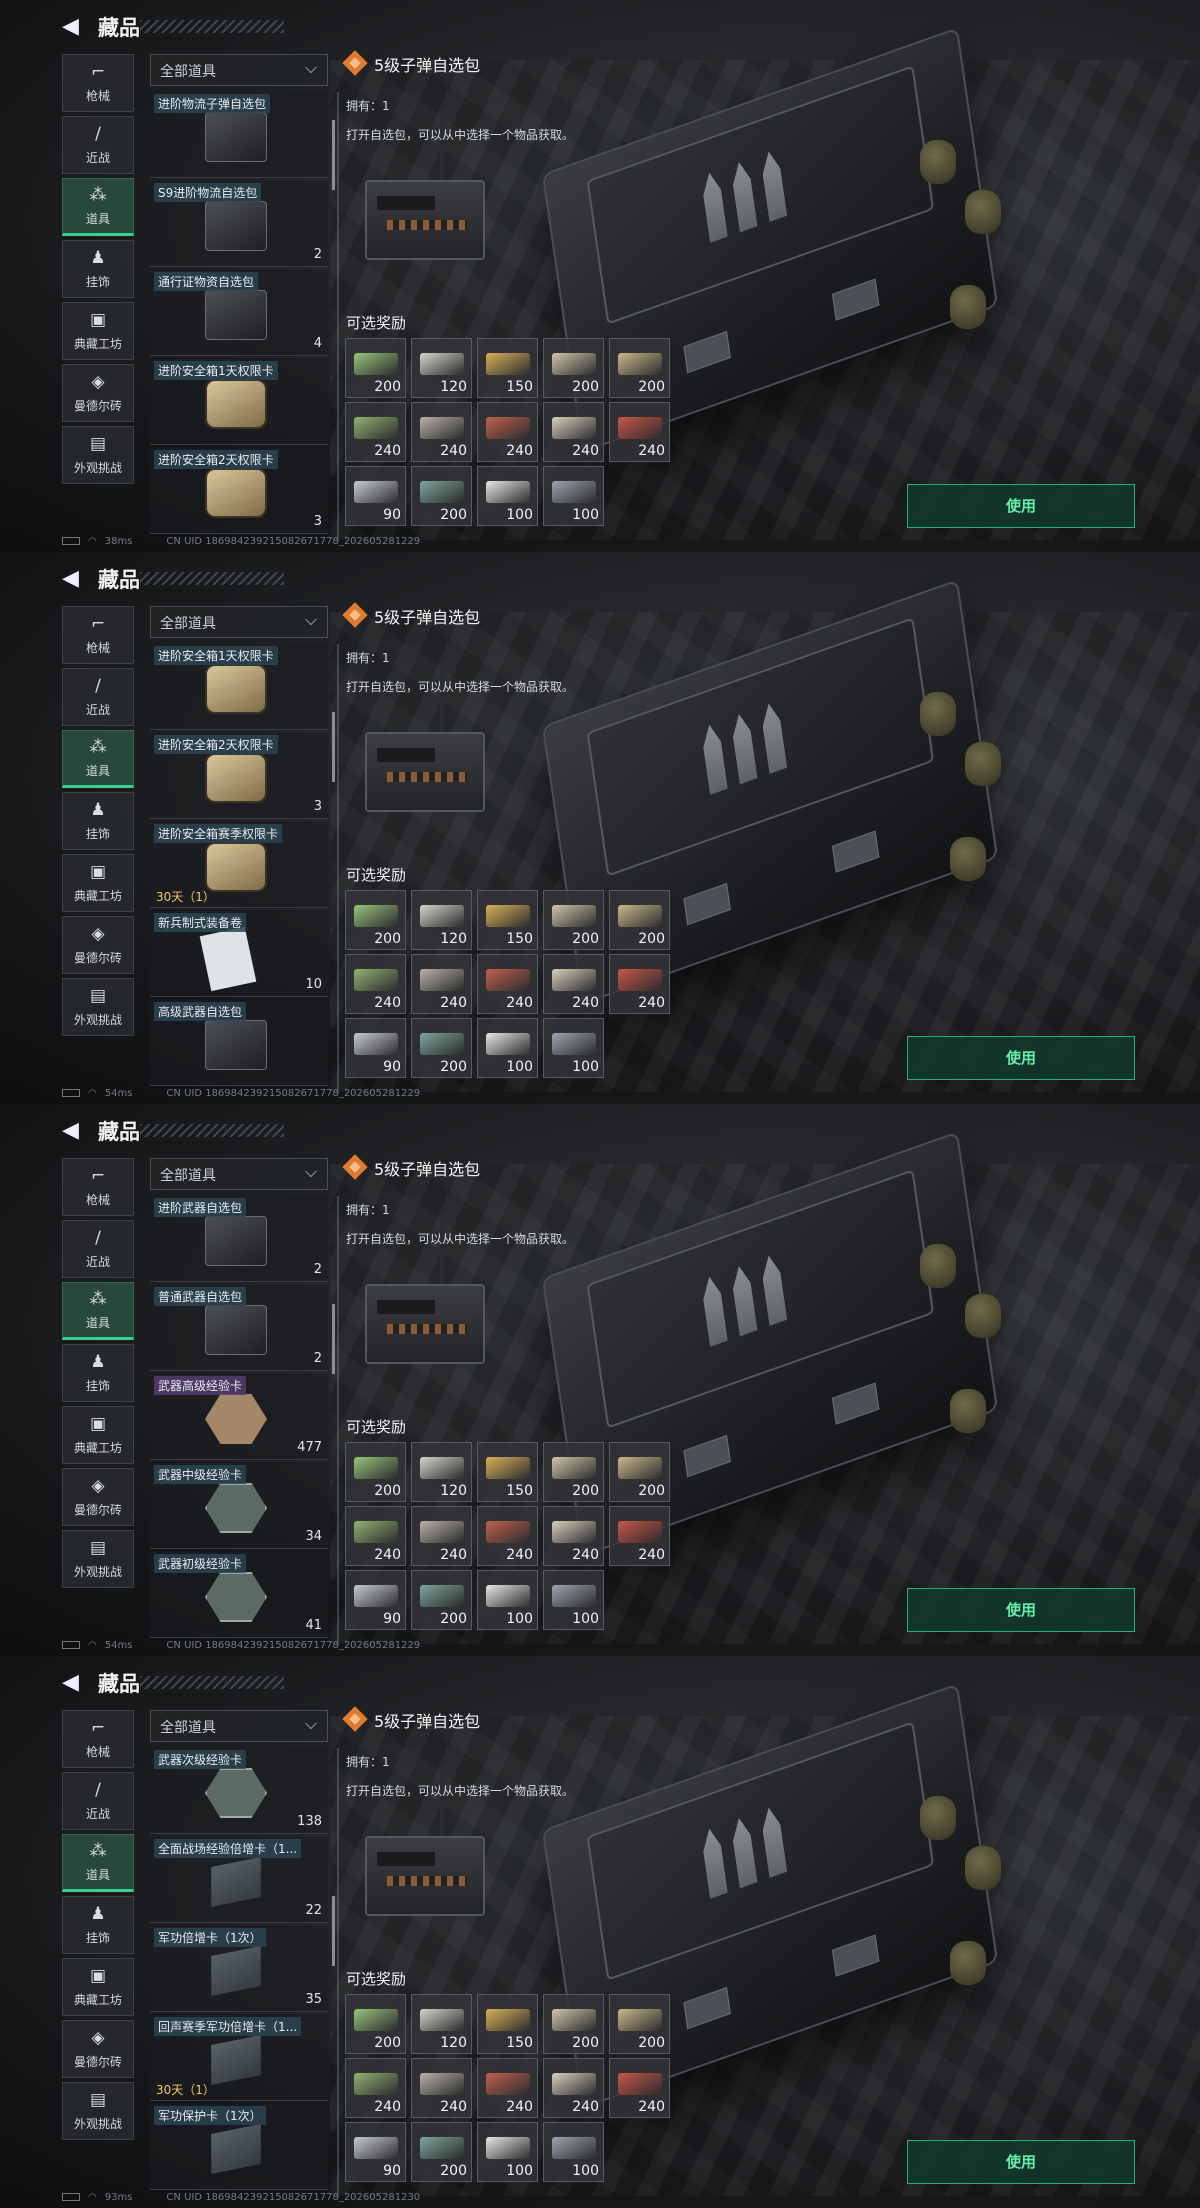 The height and width of the screenshot is (2208, 1200). What do you see at coordinates (239, 1595) in the screenshot?
I see `item-card: 武器初级经验卡 41` at bounding box center [239, 1595].